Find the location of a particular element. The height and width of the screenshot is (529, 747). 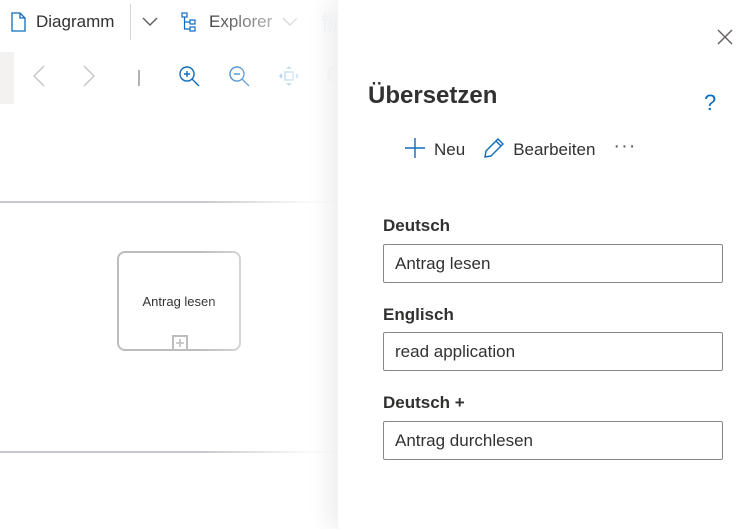

new-button-label: Neu is located at coordinates (450, 149).